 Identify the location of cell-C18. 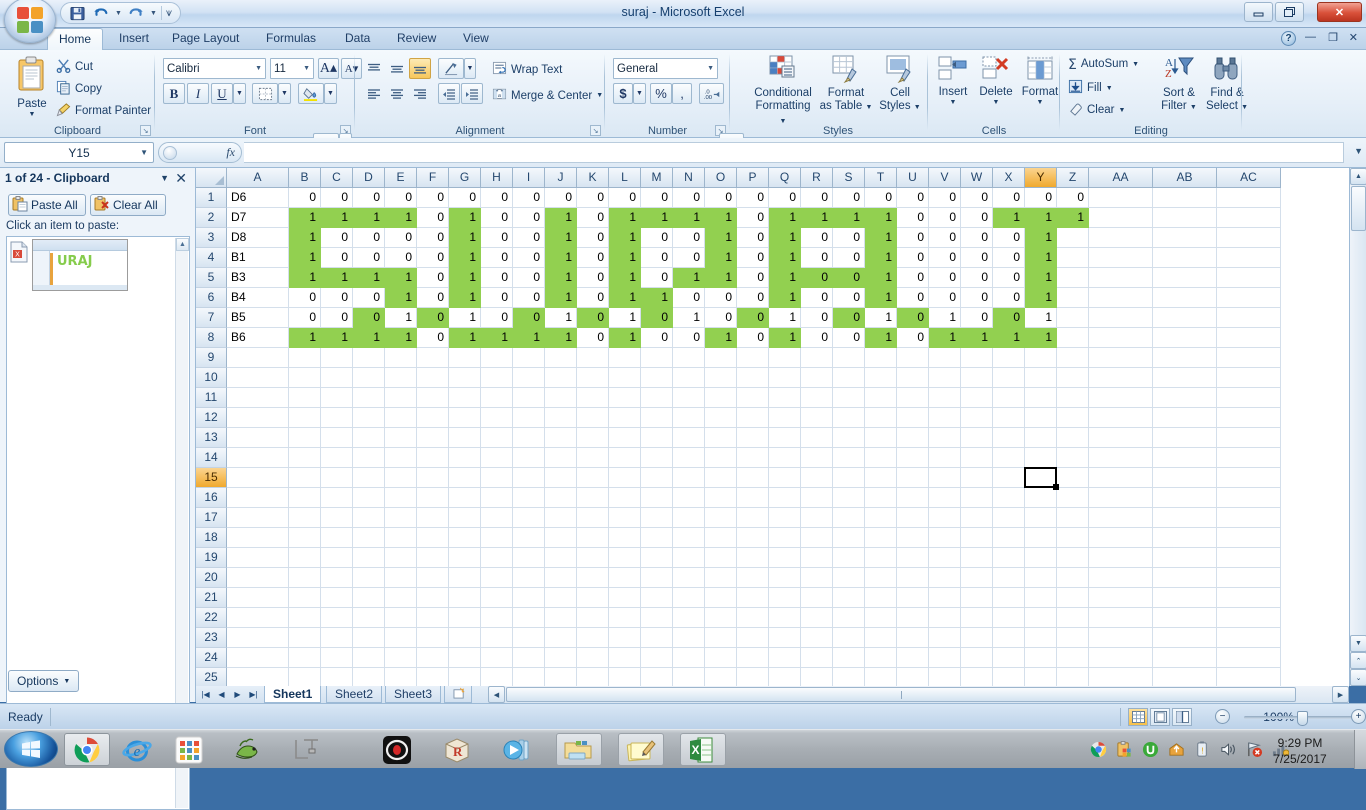
(337, 538).